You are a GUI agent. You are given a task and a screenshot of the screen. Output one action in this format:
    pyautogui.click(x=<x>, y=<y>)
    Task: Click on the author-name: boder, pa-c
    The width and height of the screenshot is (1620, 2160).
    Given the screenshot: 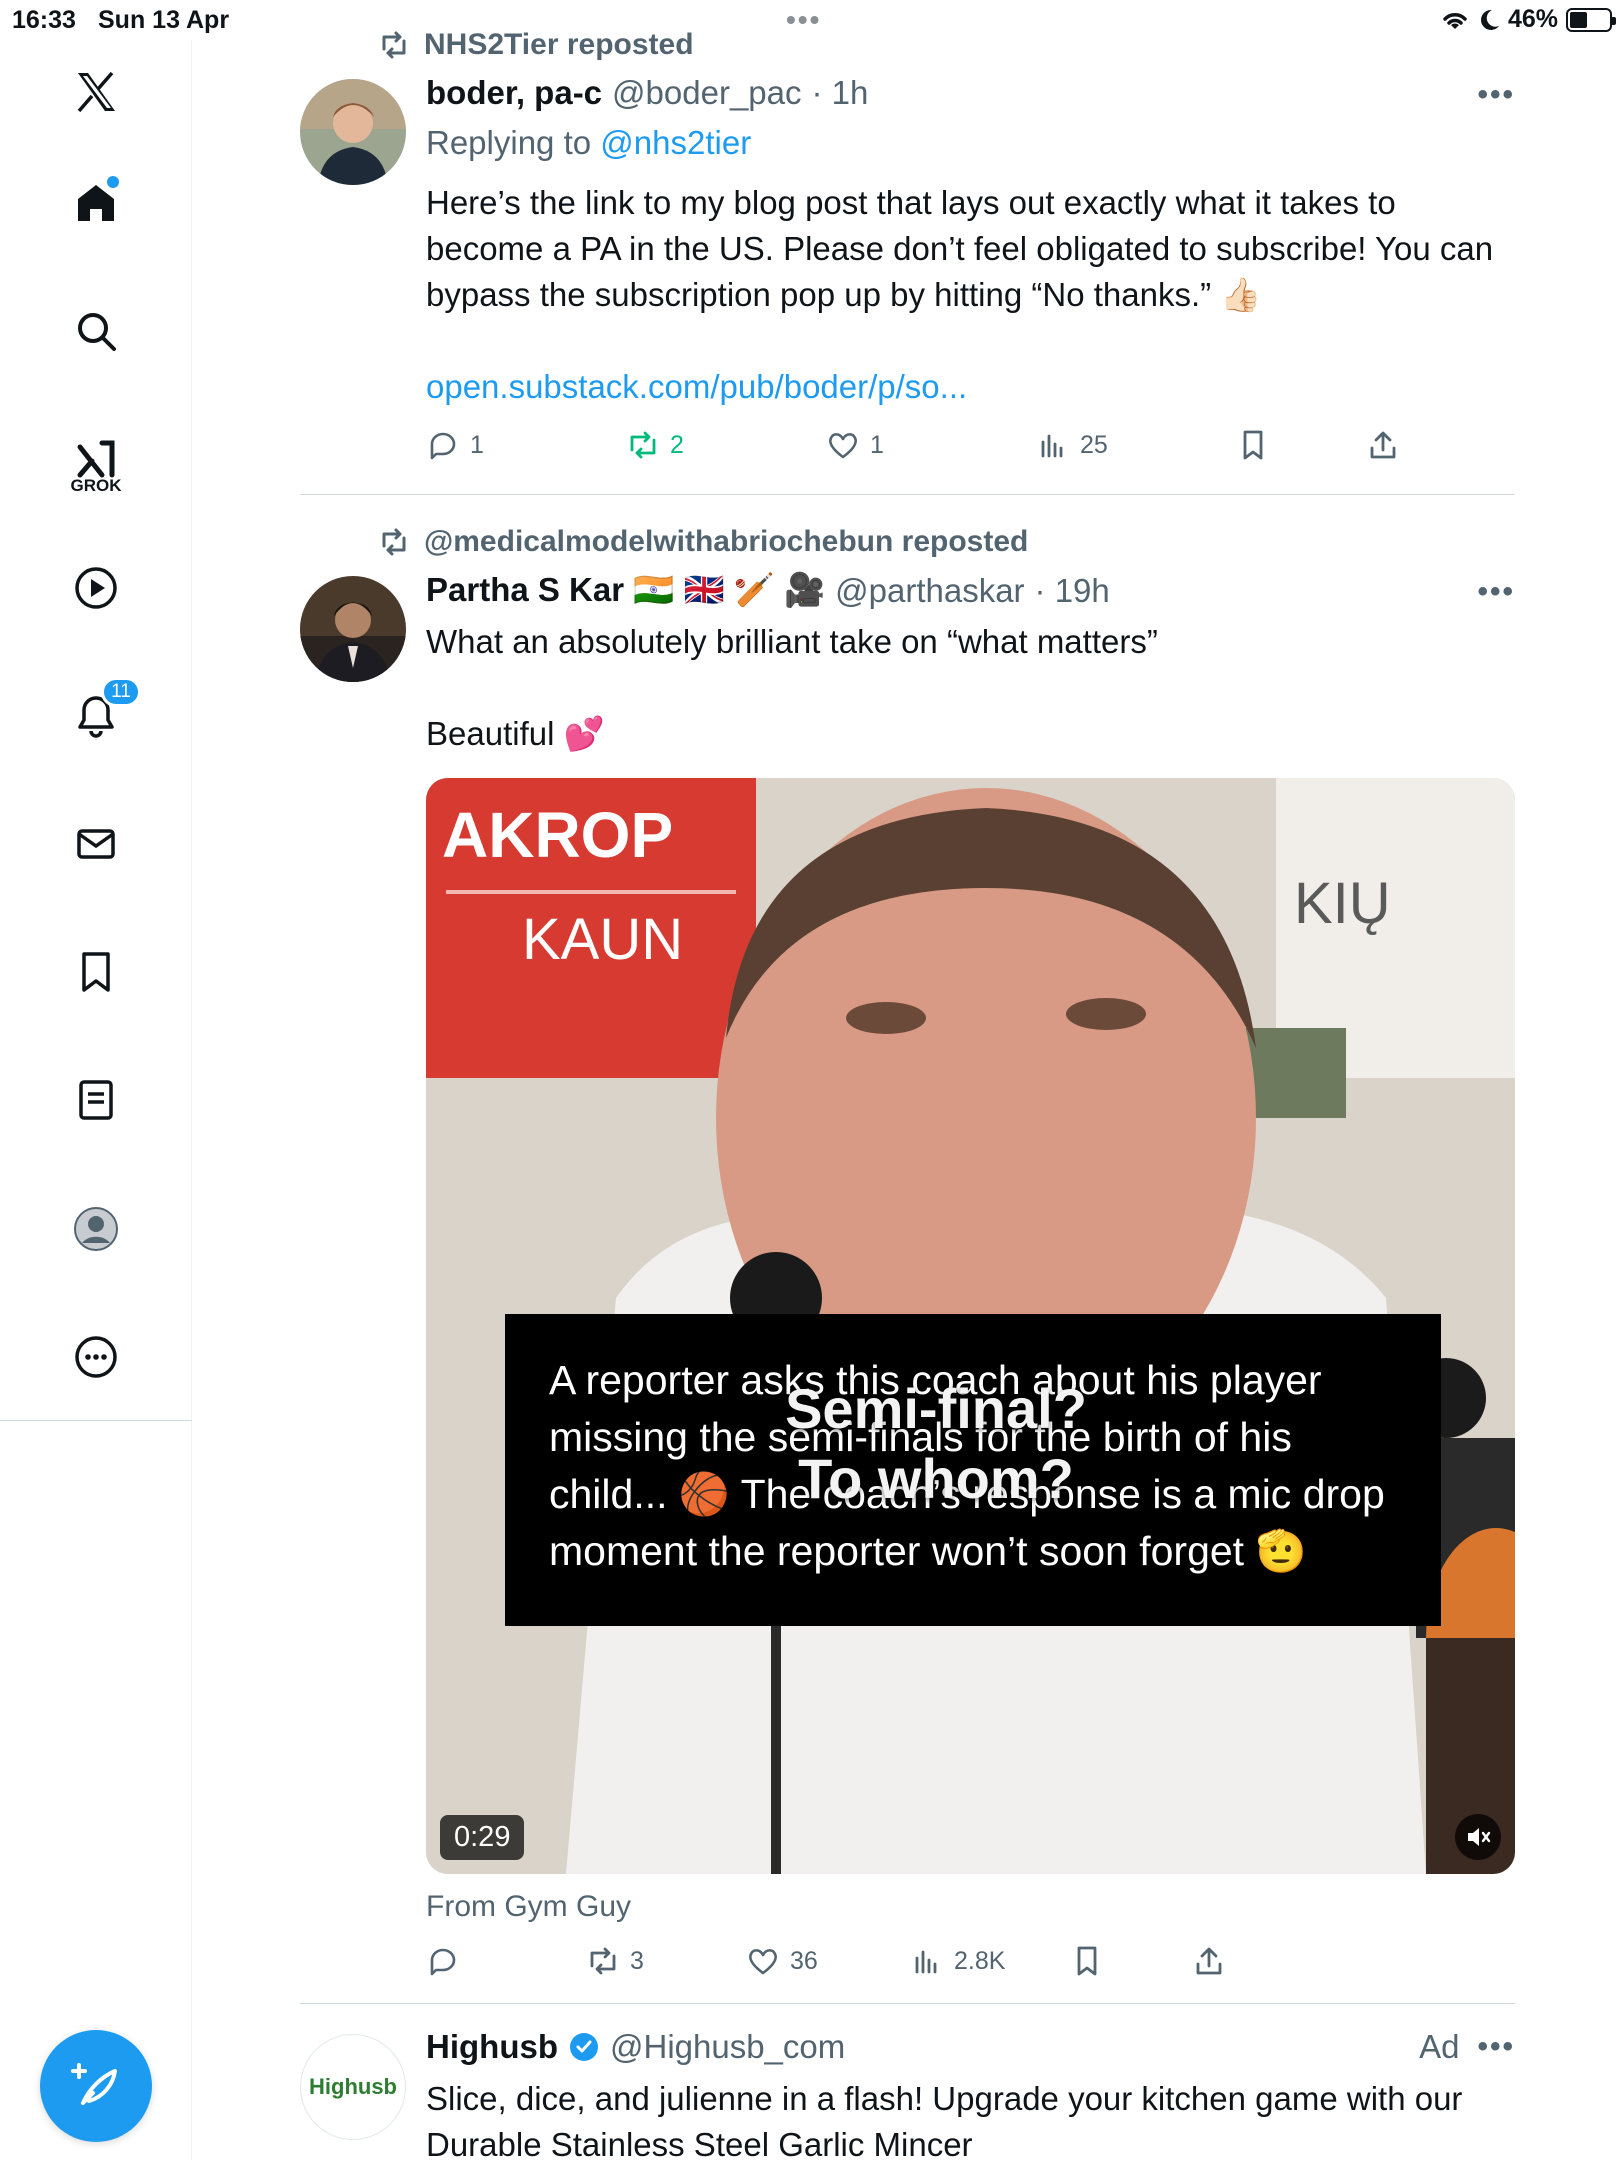 What is the action you would take?
    pyautogui.click(x=514, y=93)
    